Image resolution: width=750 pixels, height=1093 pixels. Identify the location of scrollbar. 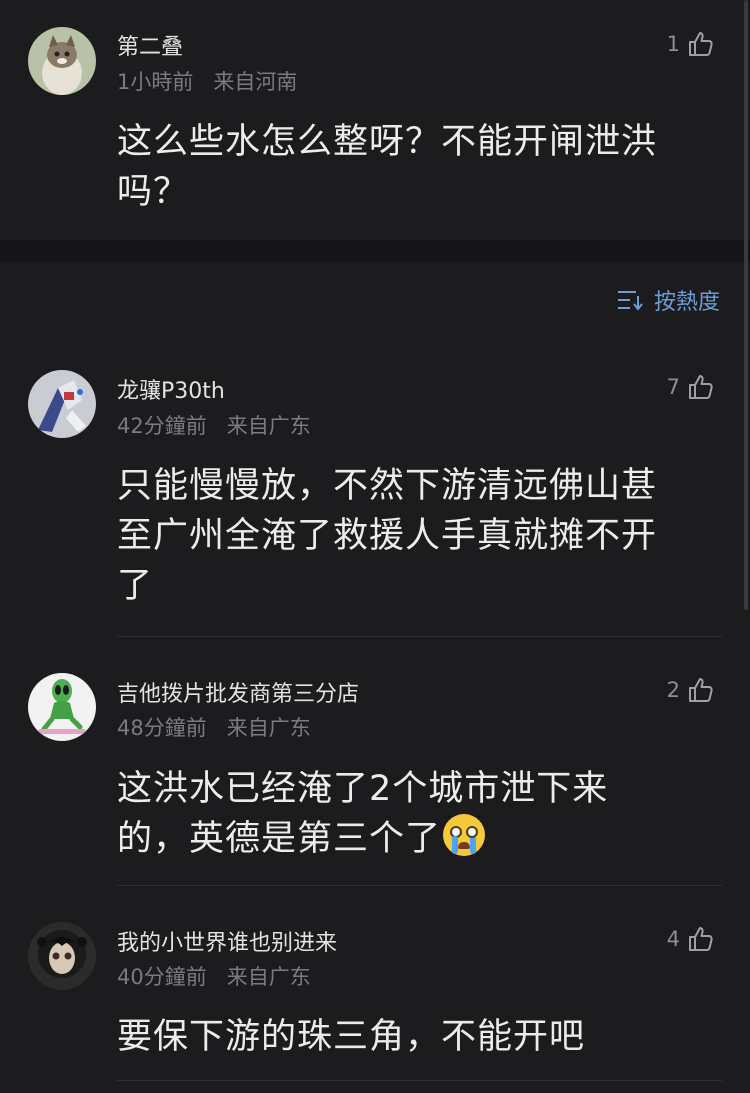
(746, 305).